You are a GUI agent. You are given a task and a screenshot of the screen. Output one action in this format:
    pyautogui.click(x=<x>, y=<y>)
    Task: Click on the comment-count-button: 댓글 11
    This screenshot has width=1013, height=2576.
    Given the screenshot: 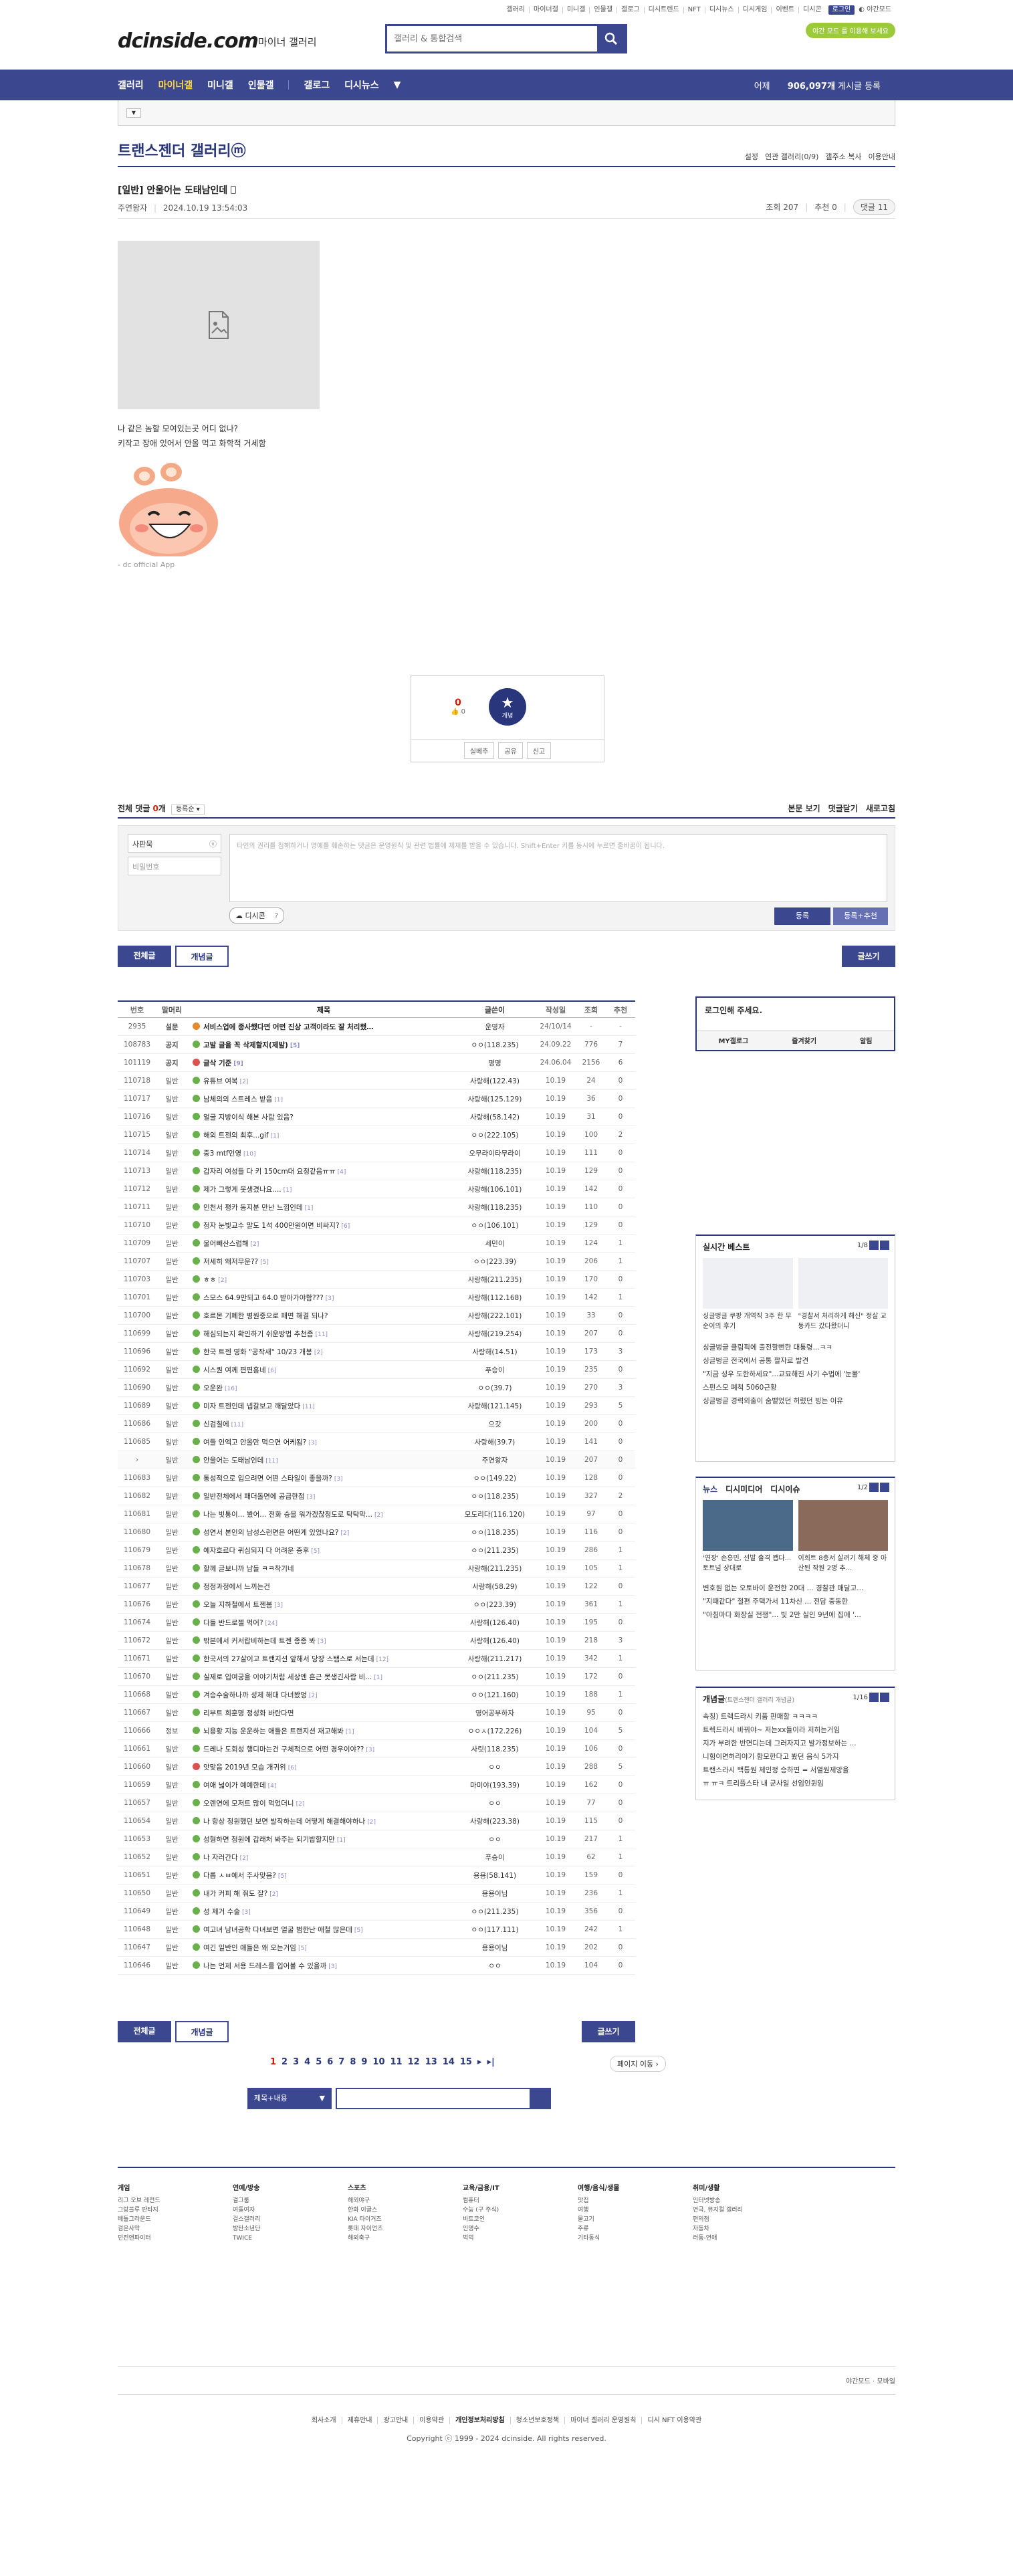 What is the action you would take?
    pyautogui.click(x=874, y=207)
    